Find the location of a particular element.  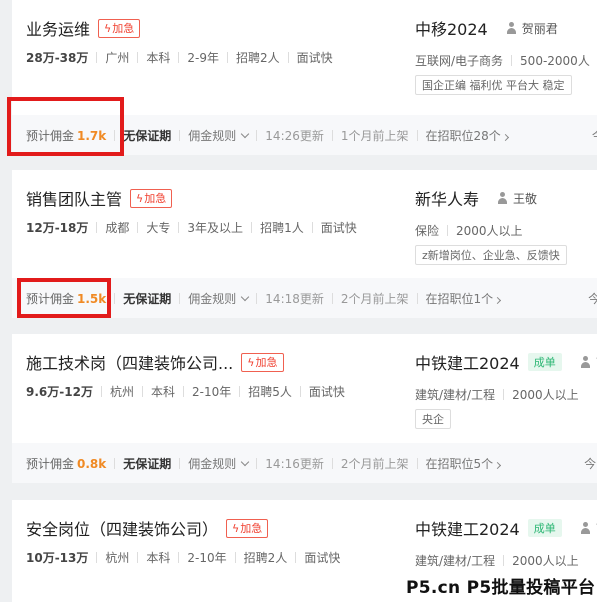

company-tags: 国企正编 福利优 平台大 稳定 is located at coordinates (493, 85).